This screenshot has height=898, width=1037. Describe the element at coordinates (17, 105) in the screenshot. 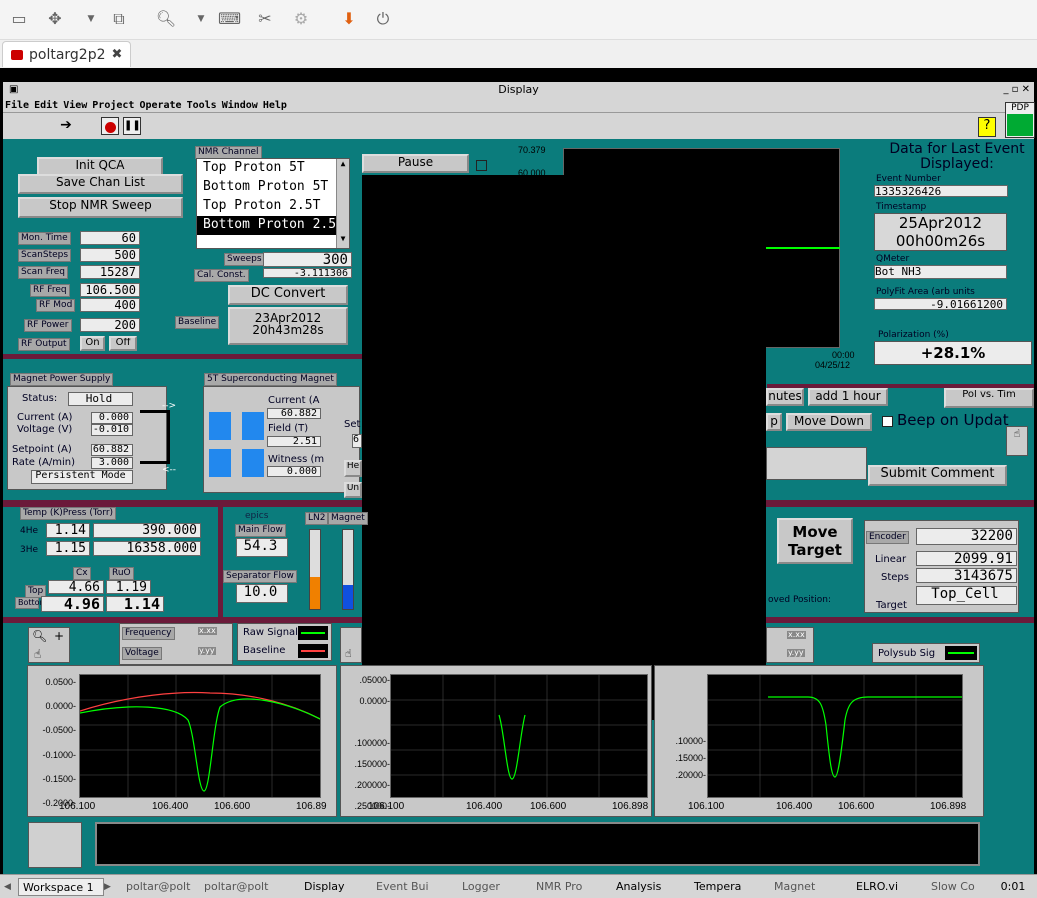

I see `menu-file: File` at that location.